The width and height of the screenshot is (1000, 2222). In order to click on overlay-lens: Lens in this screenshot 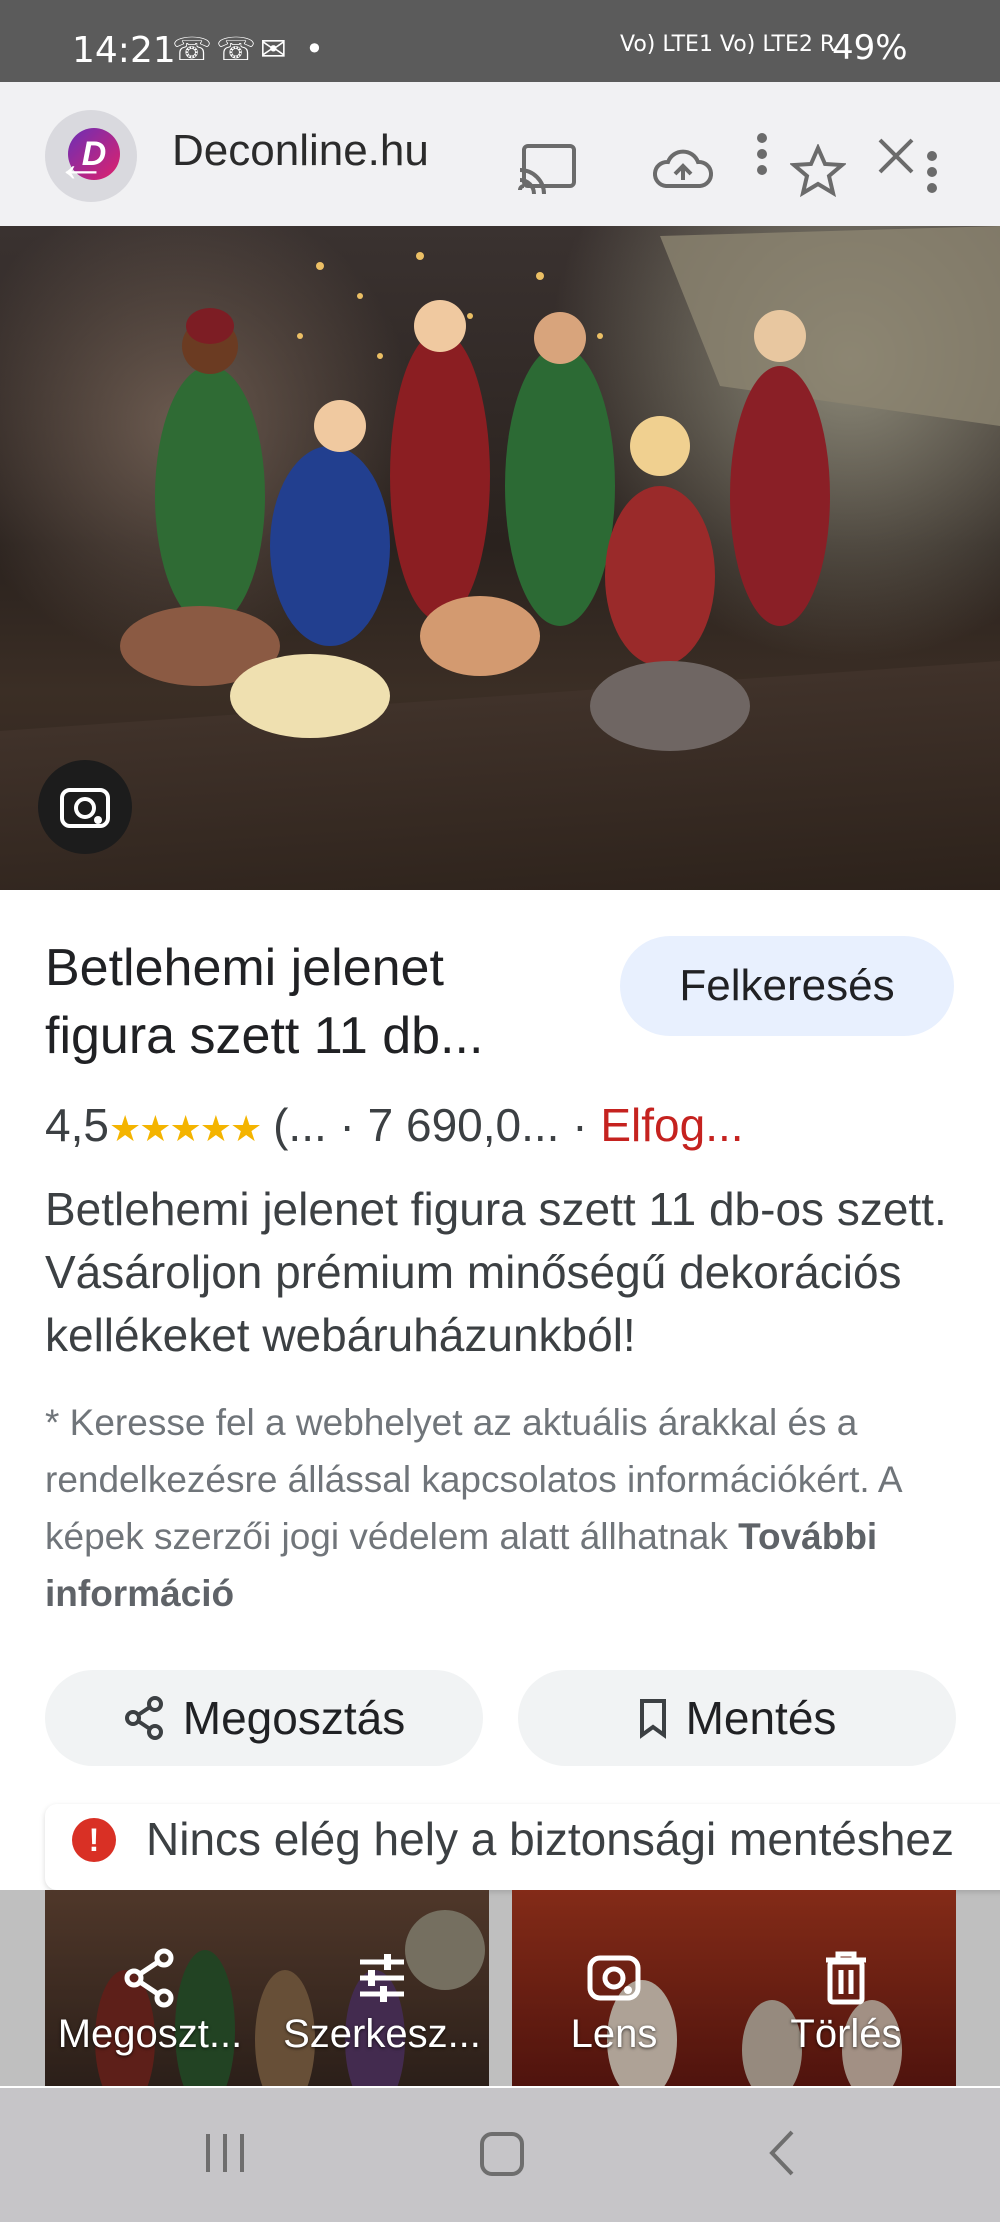, I will do `click(614, 2002)`.